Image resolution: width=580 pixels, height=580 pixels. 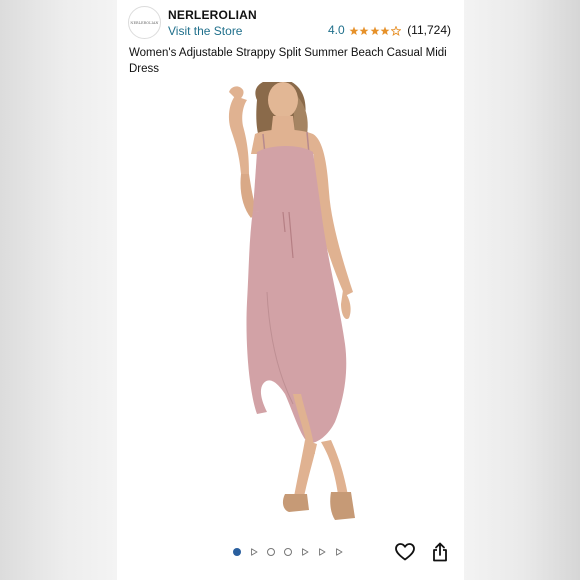 I want to click on image-gallery-controls, so click(x=290, y=552).